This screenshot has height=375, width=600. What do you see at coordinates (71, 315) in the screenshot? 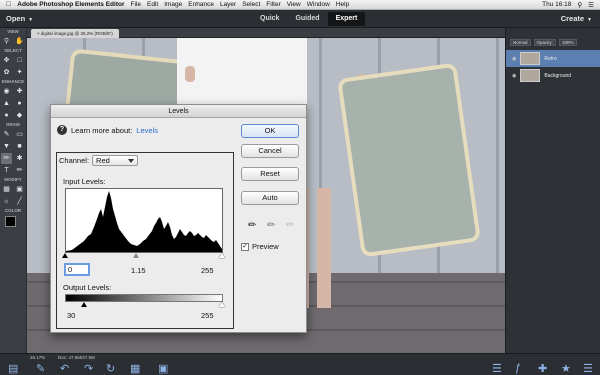
I see `output-black-field: 30` at bounding box center [71, 315].